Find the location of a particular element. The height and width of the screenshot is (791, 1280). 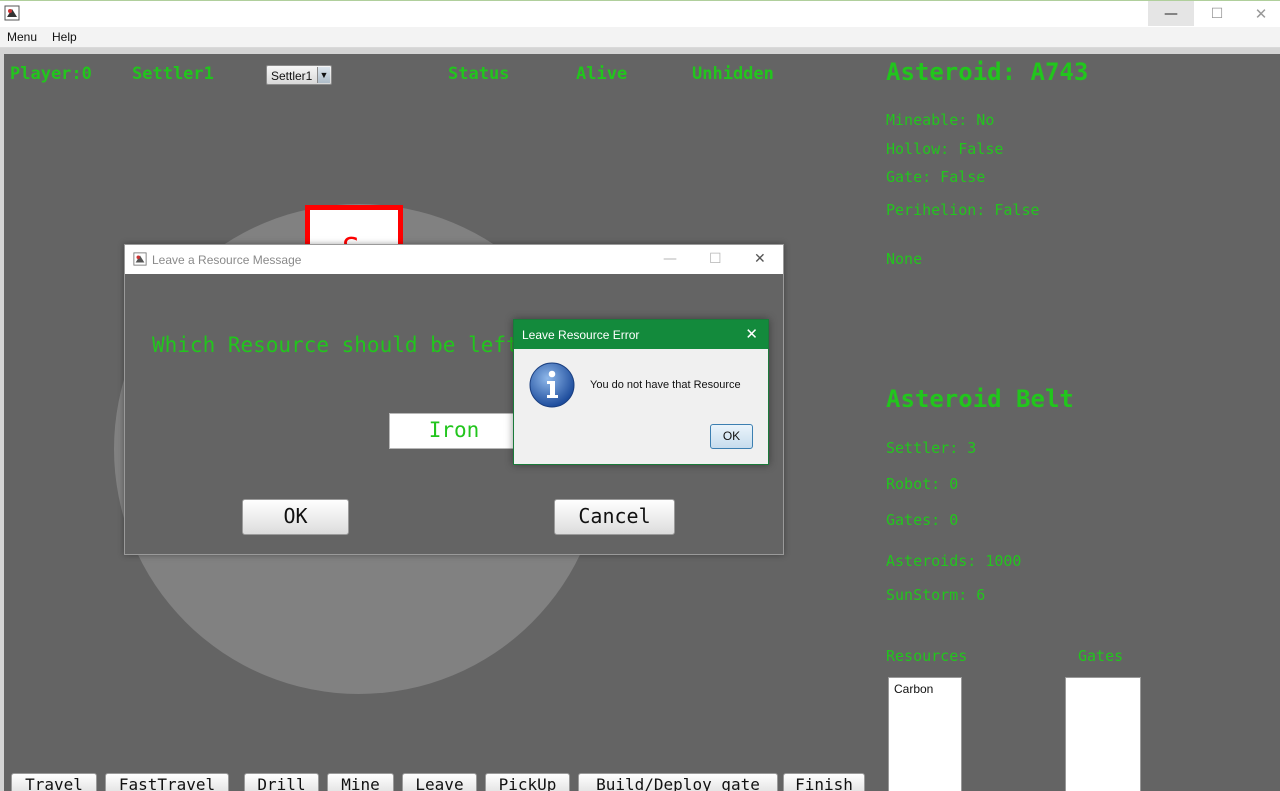

gate-label: Gate: False is located at coordinates (936, 177).